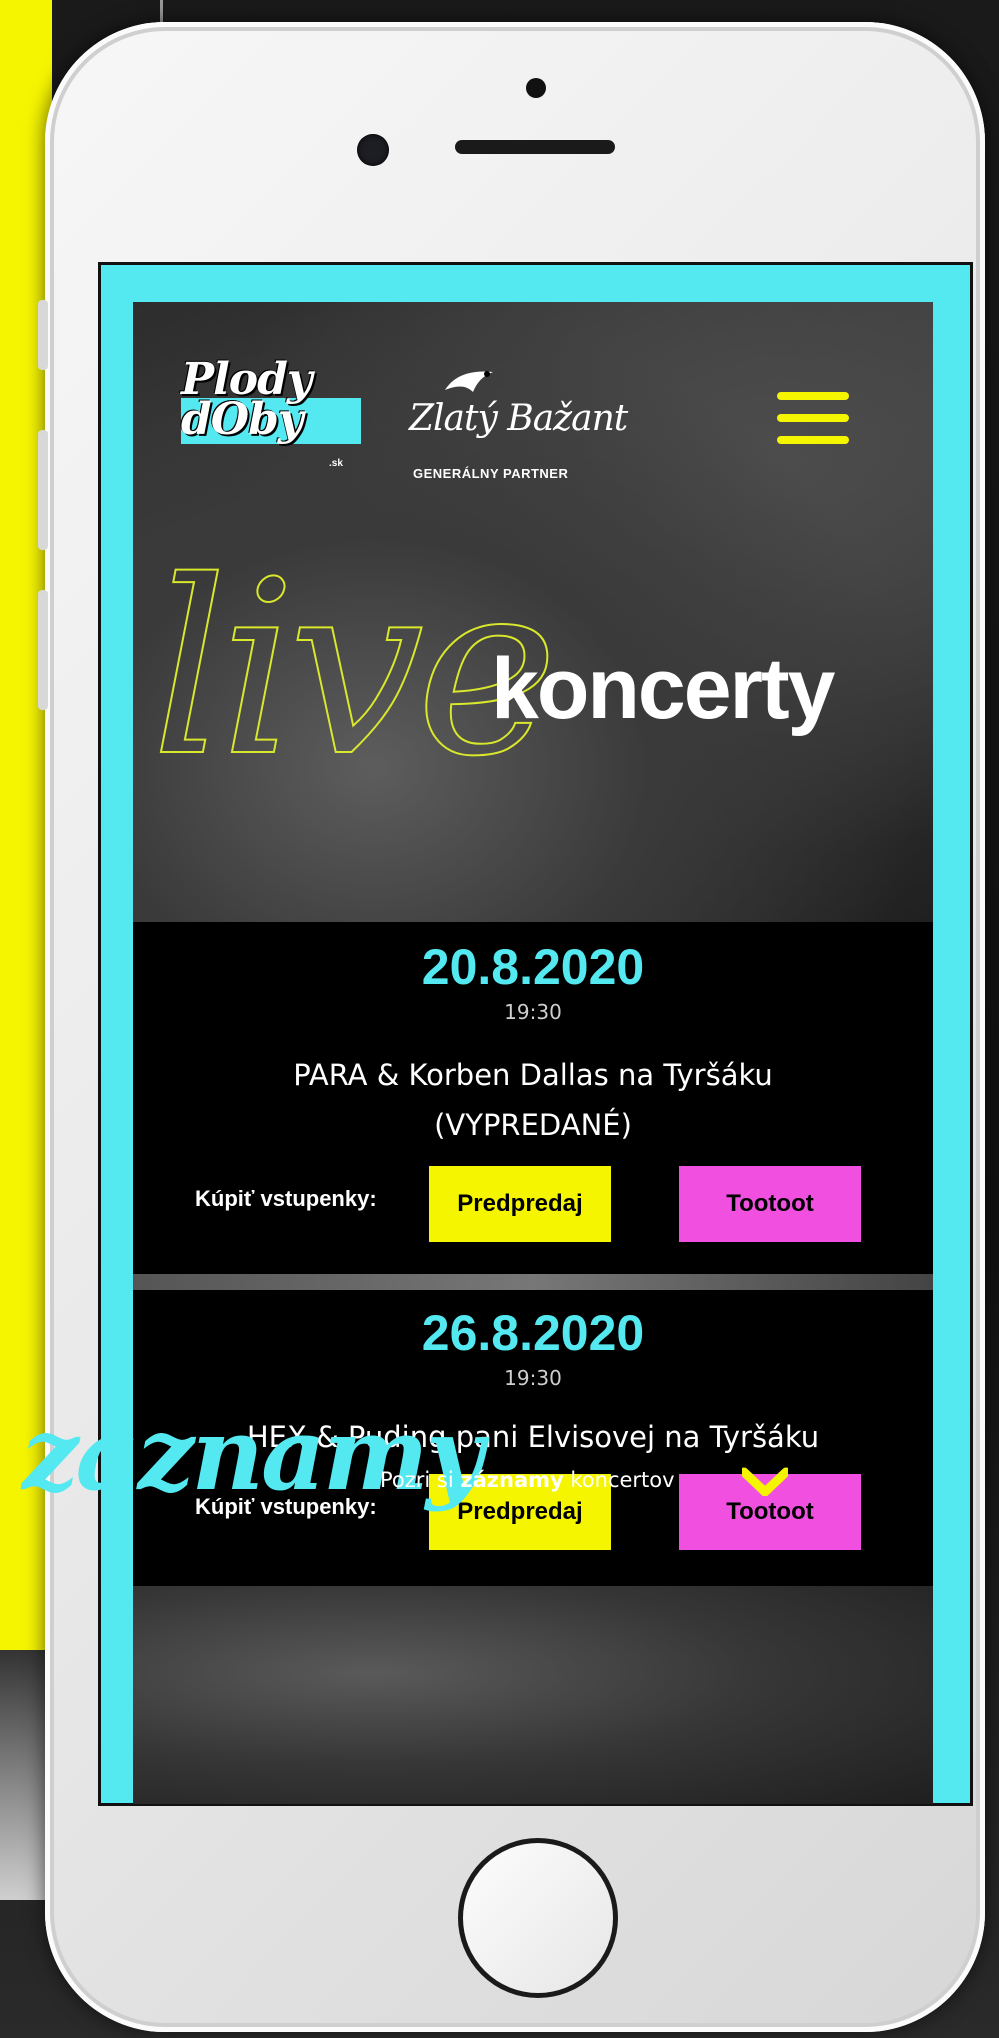 This screenshot has width=999, height=2038. What do you see at coordinates (533, 1333) in the screenshot?
I see `event-date: 26.8.2020` at bounding box center [533, 1333].